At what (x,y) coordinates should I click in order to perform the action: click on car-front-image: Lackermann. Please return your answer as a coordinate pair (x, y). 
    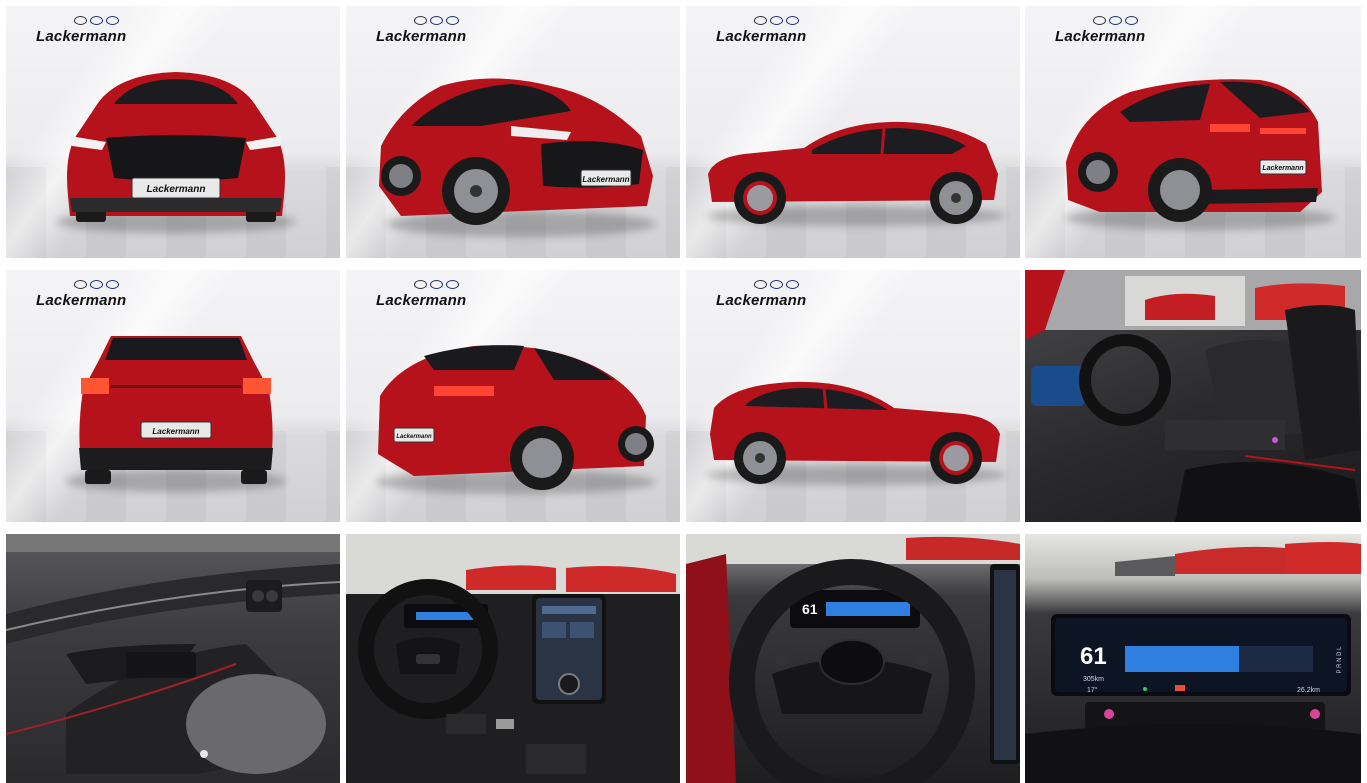
    Looking at the image, I should click on (176, 147).